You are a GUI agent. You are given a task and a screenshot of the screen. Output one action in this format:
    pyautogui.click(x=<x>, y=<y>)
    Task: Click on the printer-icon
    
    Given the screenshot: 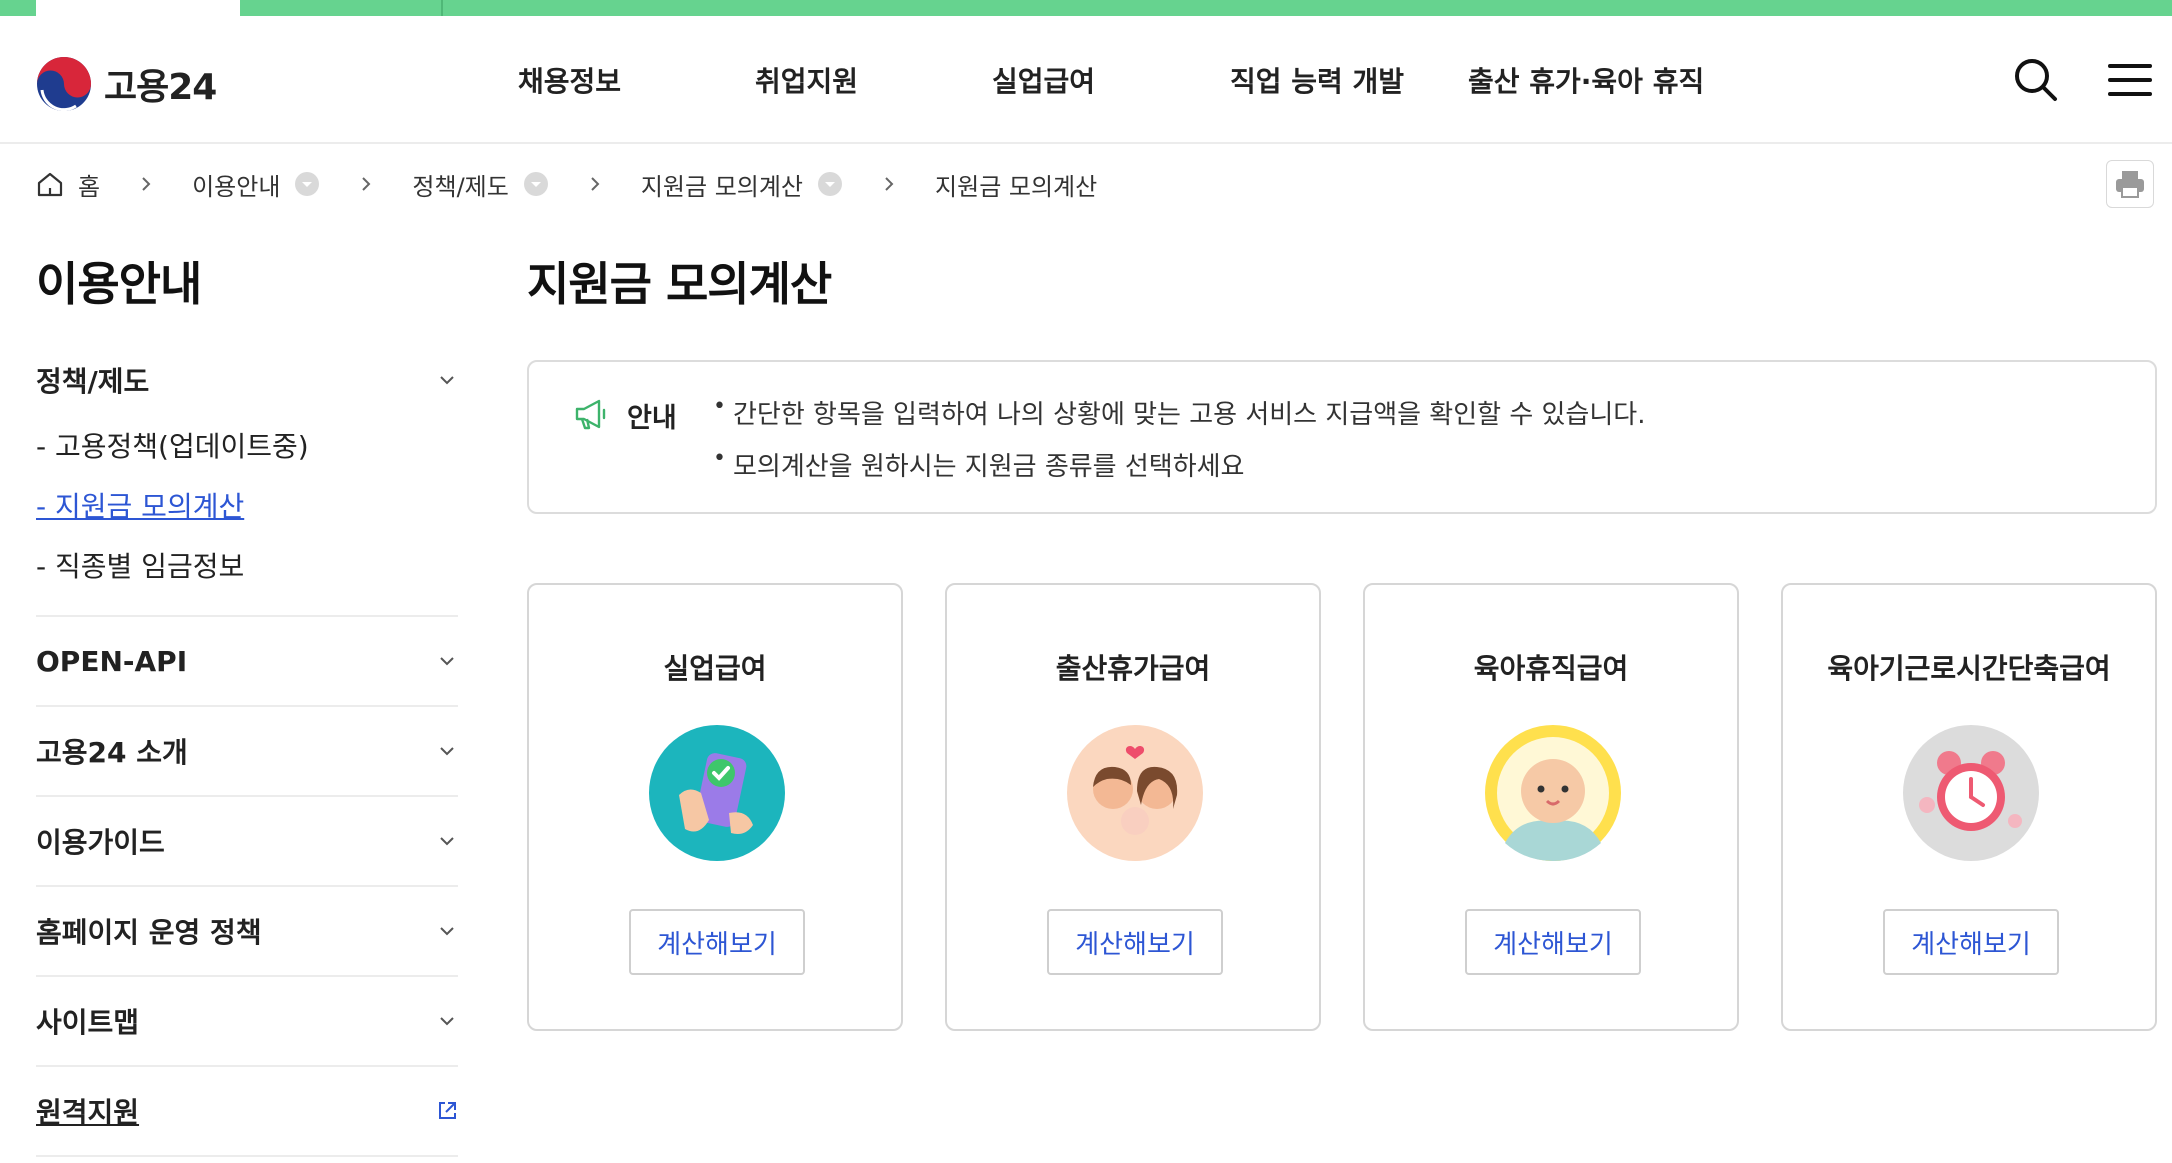 What is the action you would take?
    pyautogui.click(x=2130, y=184)
    